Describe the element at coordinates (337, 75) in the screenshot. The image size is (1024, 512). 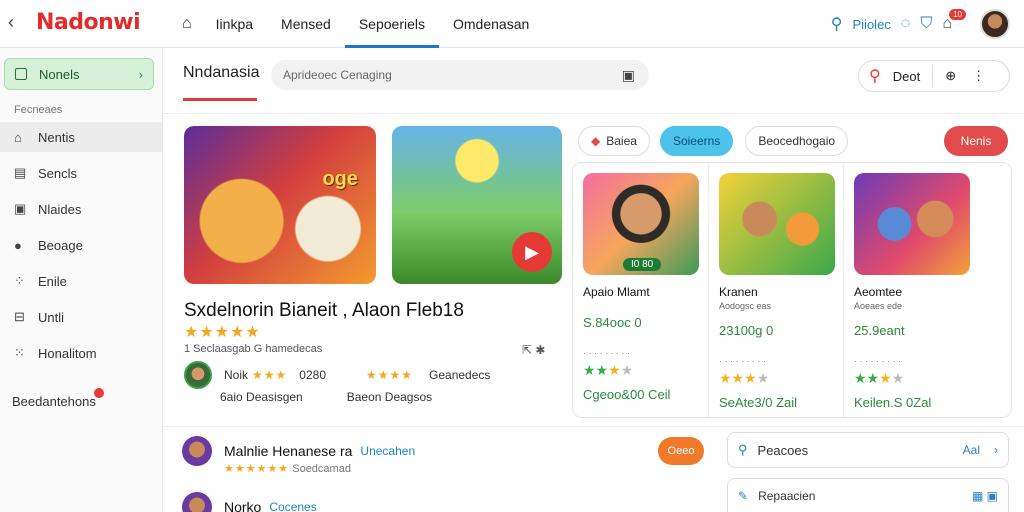
I see `search-placeholder: Aprideoec Cenaging` at that location.